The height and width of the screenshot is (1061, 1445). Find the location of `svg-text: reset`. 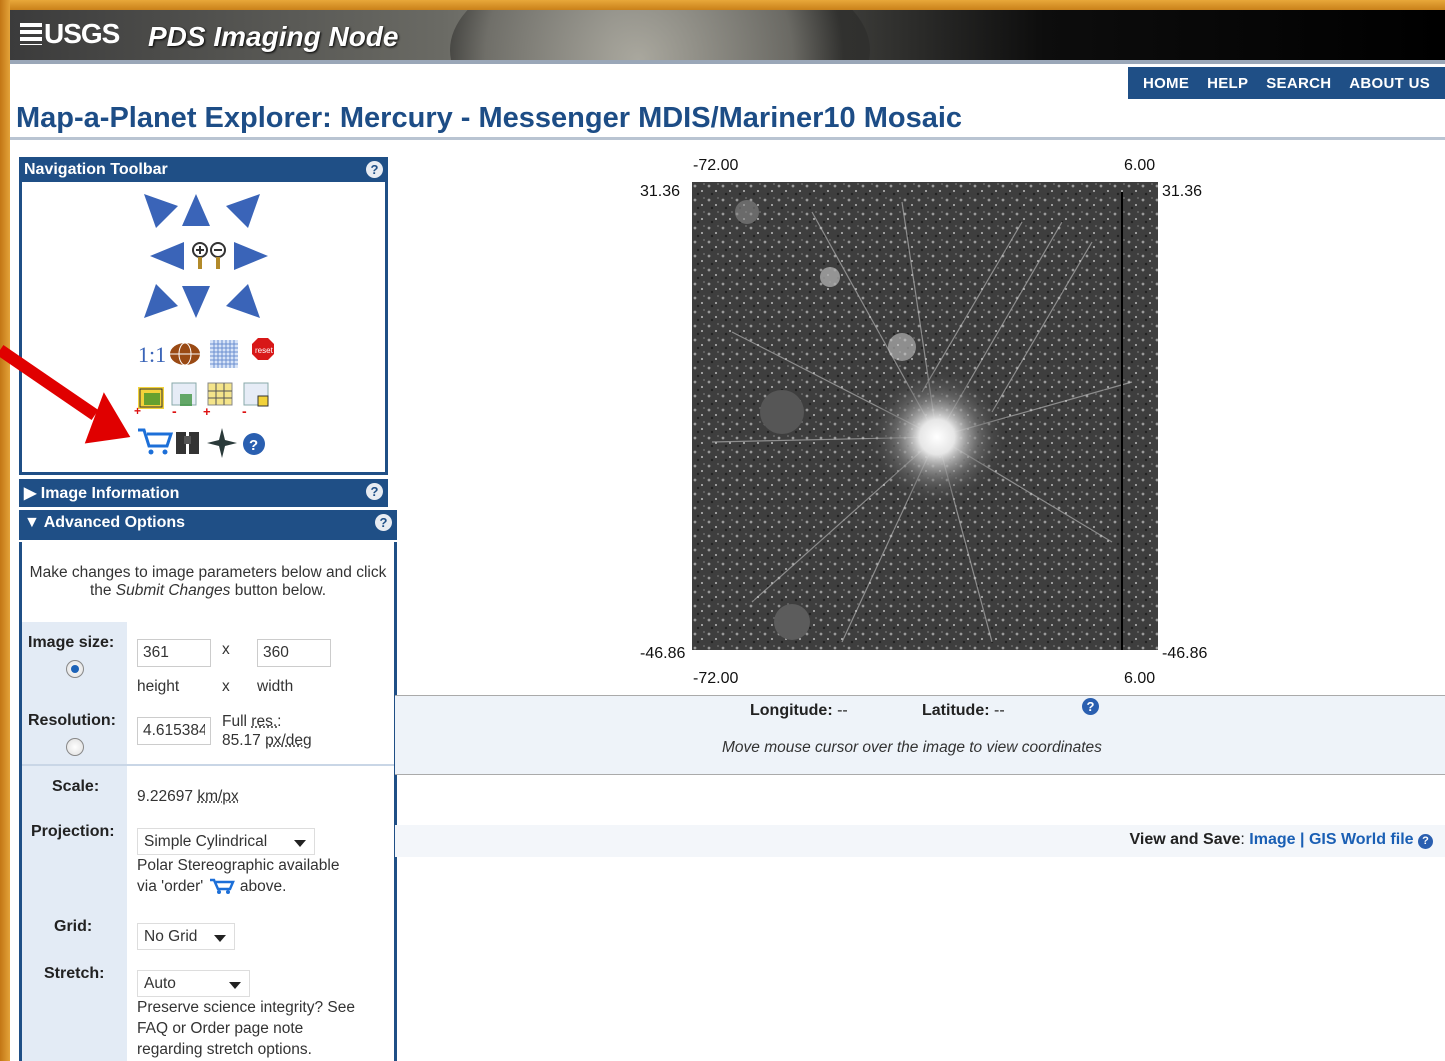

svg-text: reset is located at coordinates (264, 350).